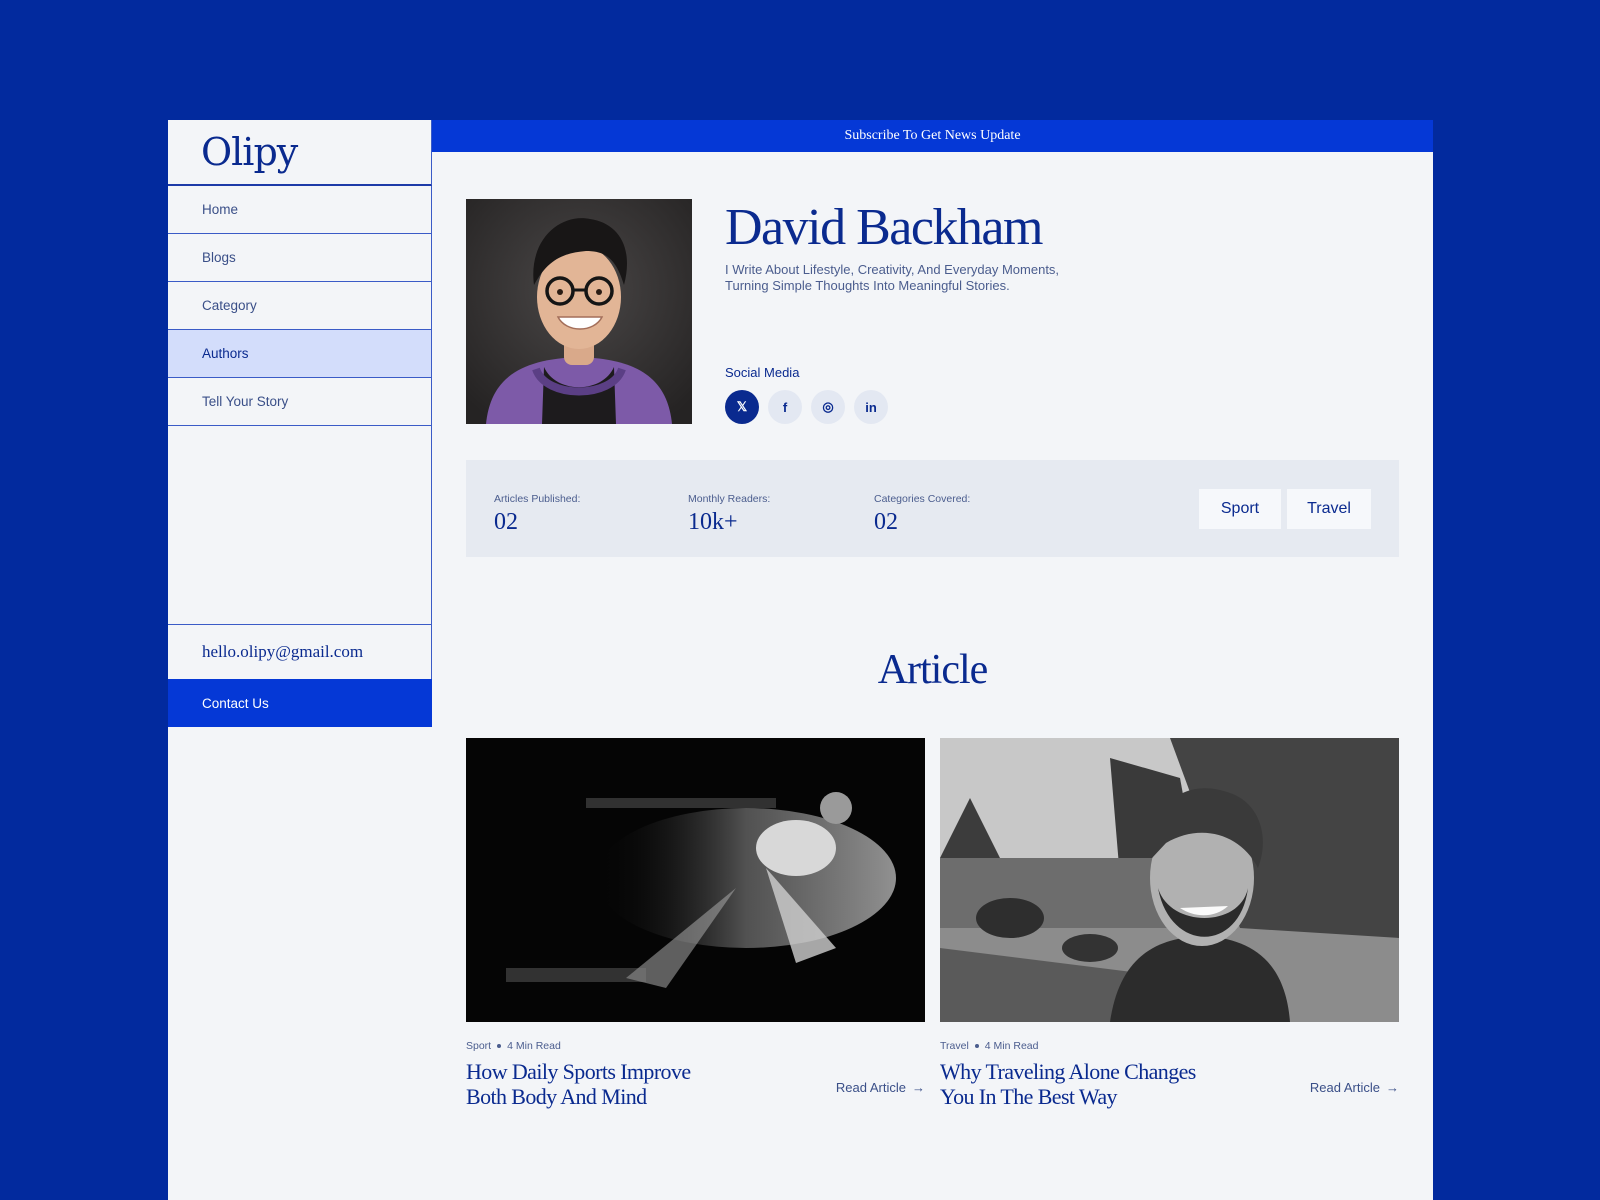 The width and height of the screenshot is (1600, 1200). I want to click on stat-label: Categories Covered:, so click(922, 499).